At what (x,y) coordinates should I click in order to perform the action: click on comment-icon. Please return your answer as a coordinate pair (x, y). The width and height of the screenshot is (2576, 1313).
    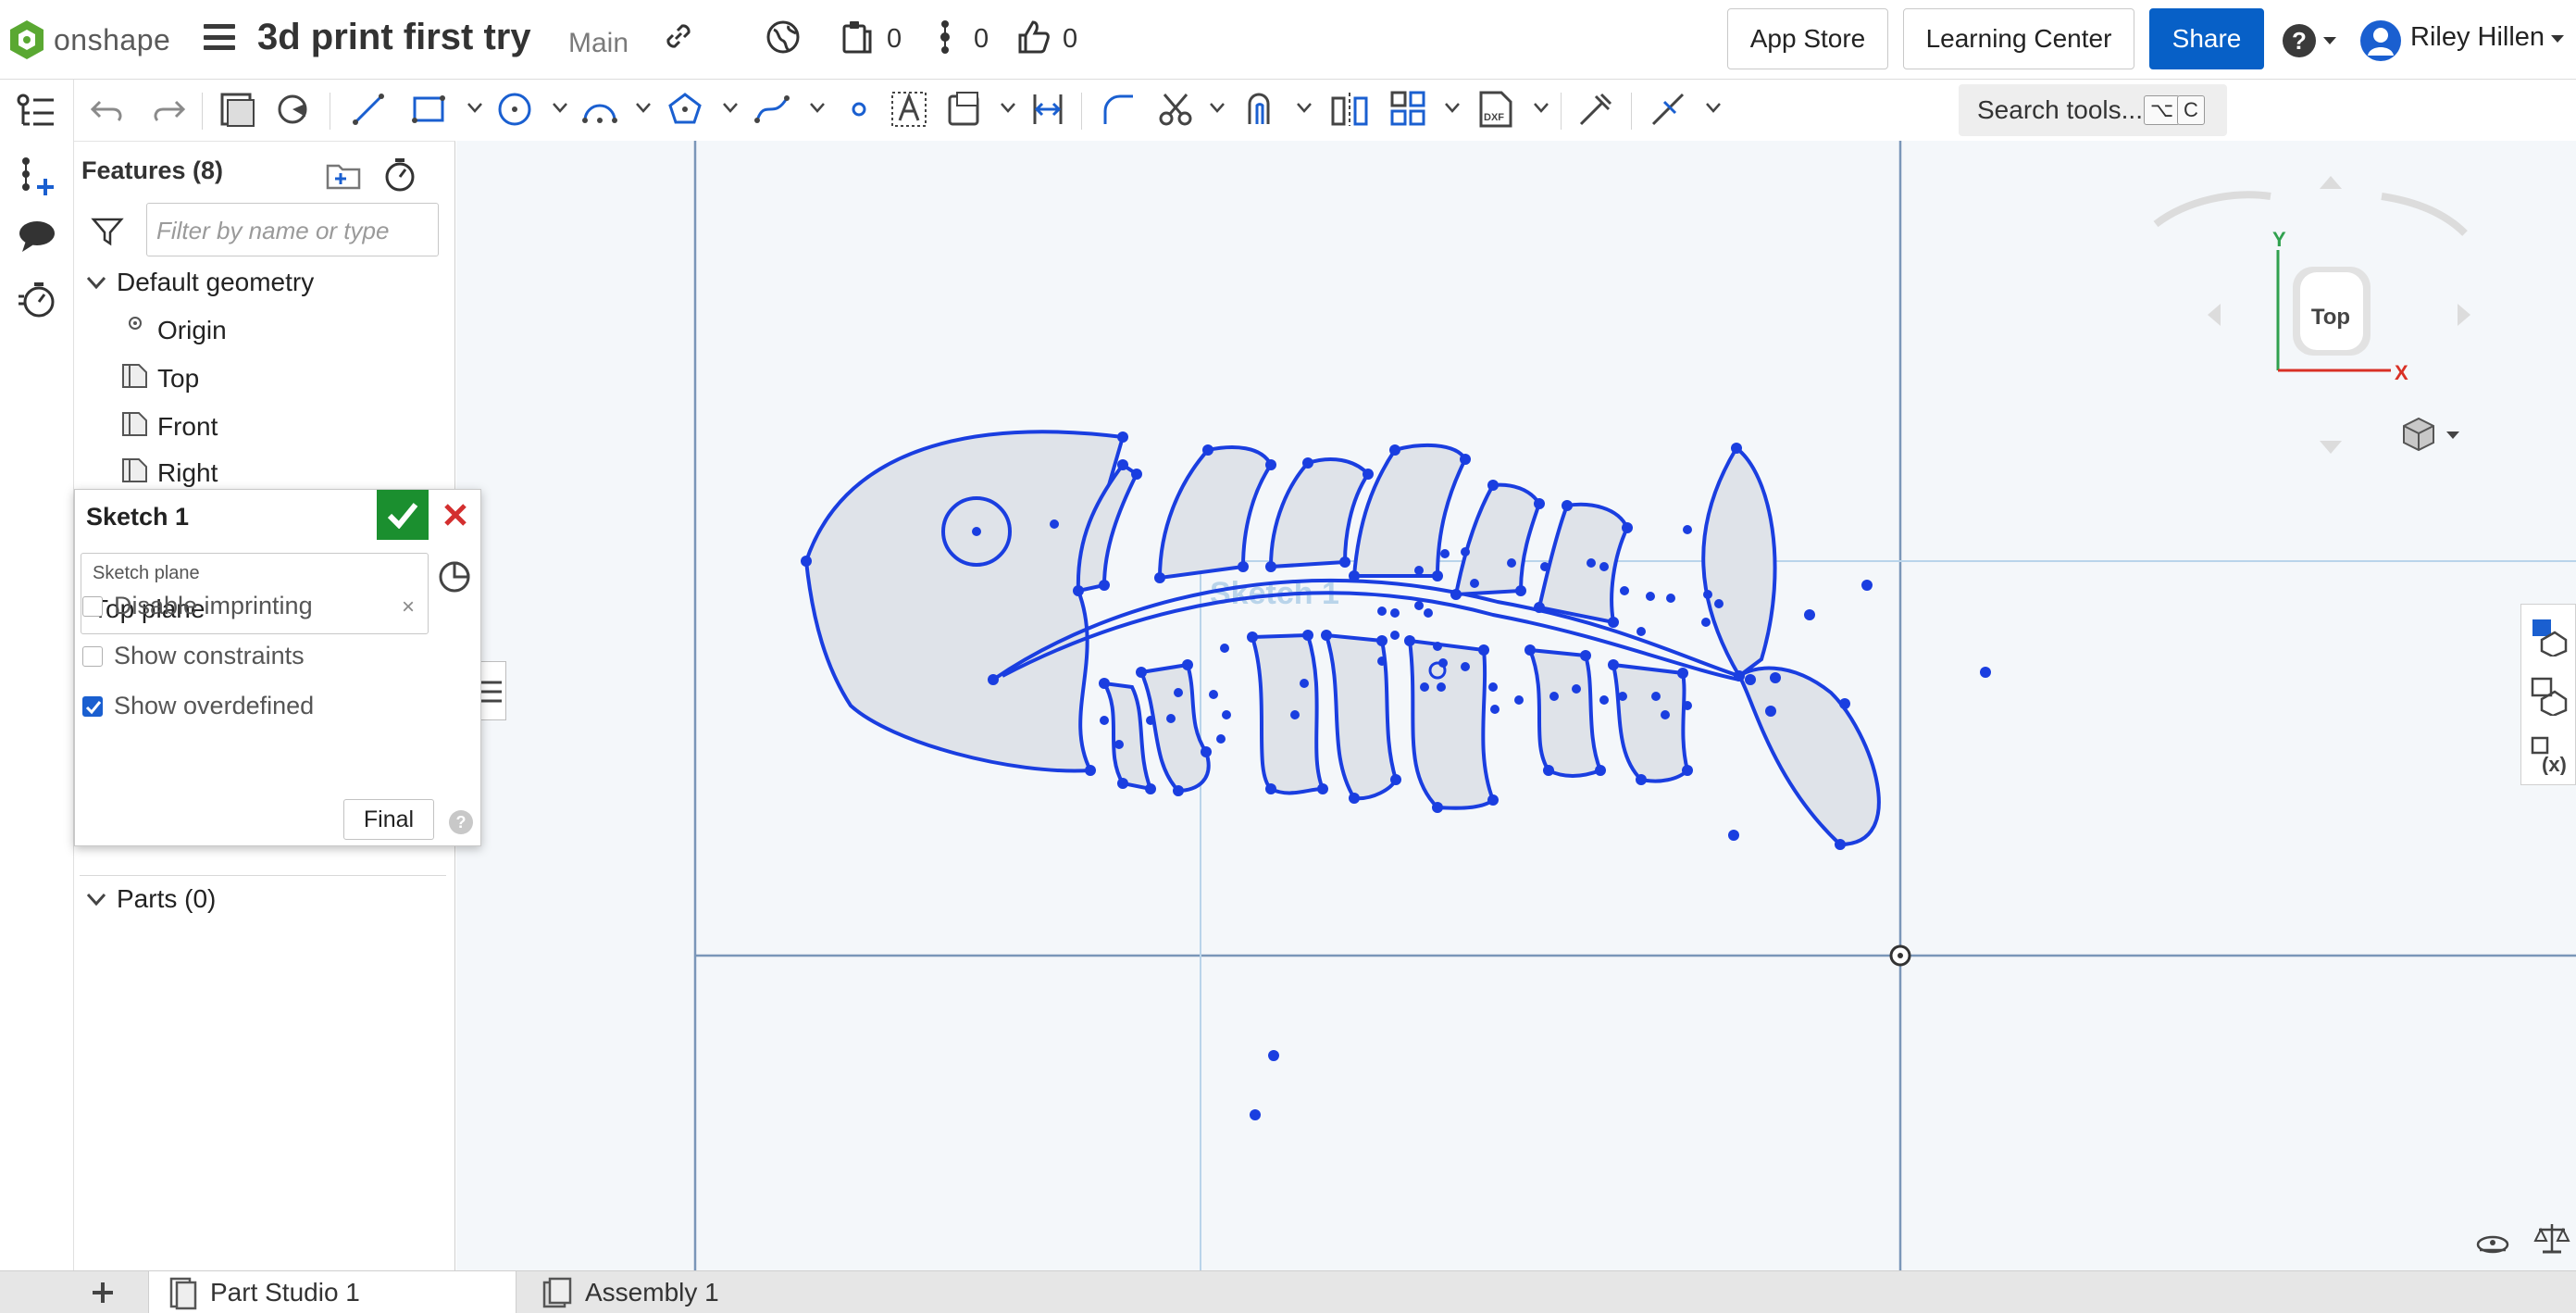
    Looking at the image, I should click on (37, 237).